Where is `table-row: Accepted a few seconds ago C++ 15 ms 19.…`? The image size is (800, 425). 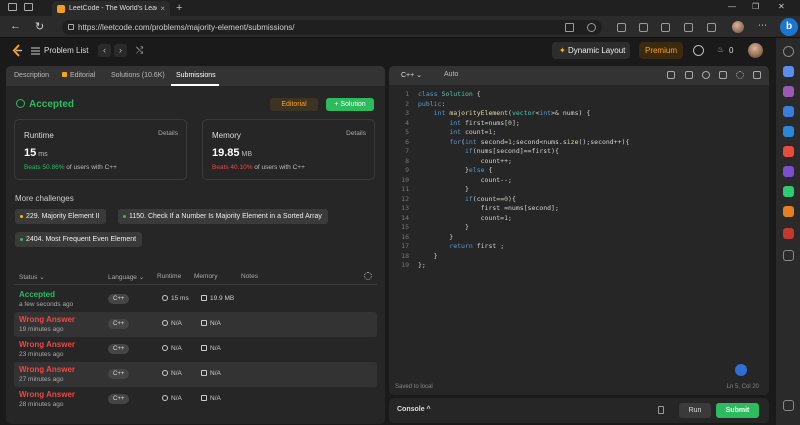
table-row: Accepted a few seconds ago C++ 15 ms 19.… is located at coordinates (195, 299).